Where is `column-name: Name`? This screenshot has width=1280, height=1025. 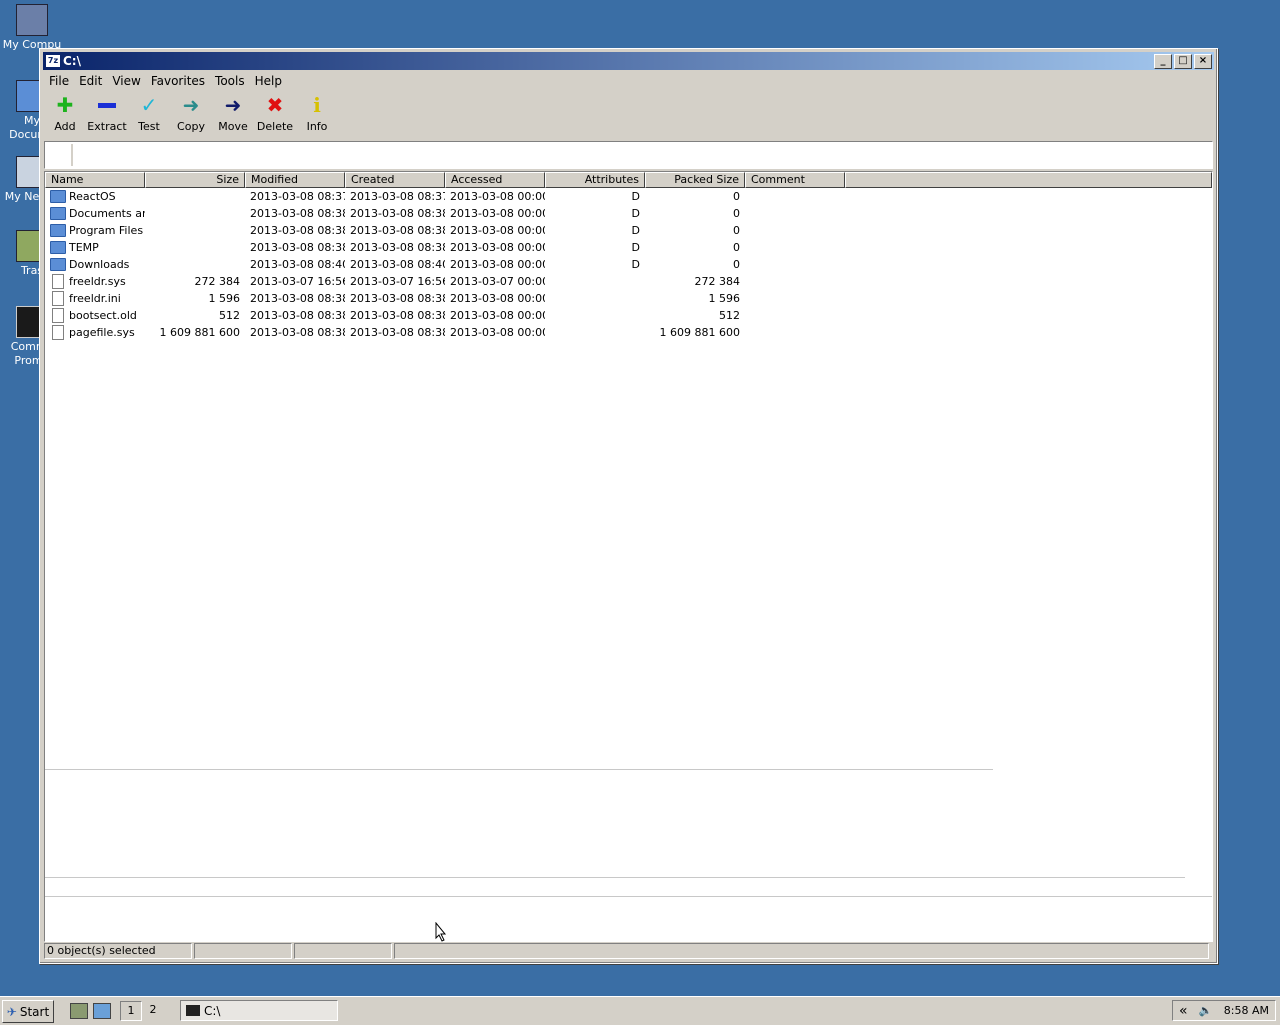 column-name: Name is located at coordinates (95, 180).